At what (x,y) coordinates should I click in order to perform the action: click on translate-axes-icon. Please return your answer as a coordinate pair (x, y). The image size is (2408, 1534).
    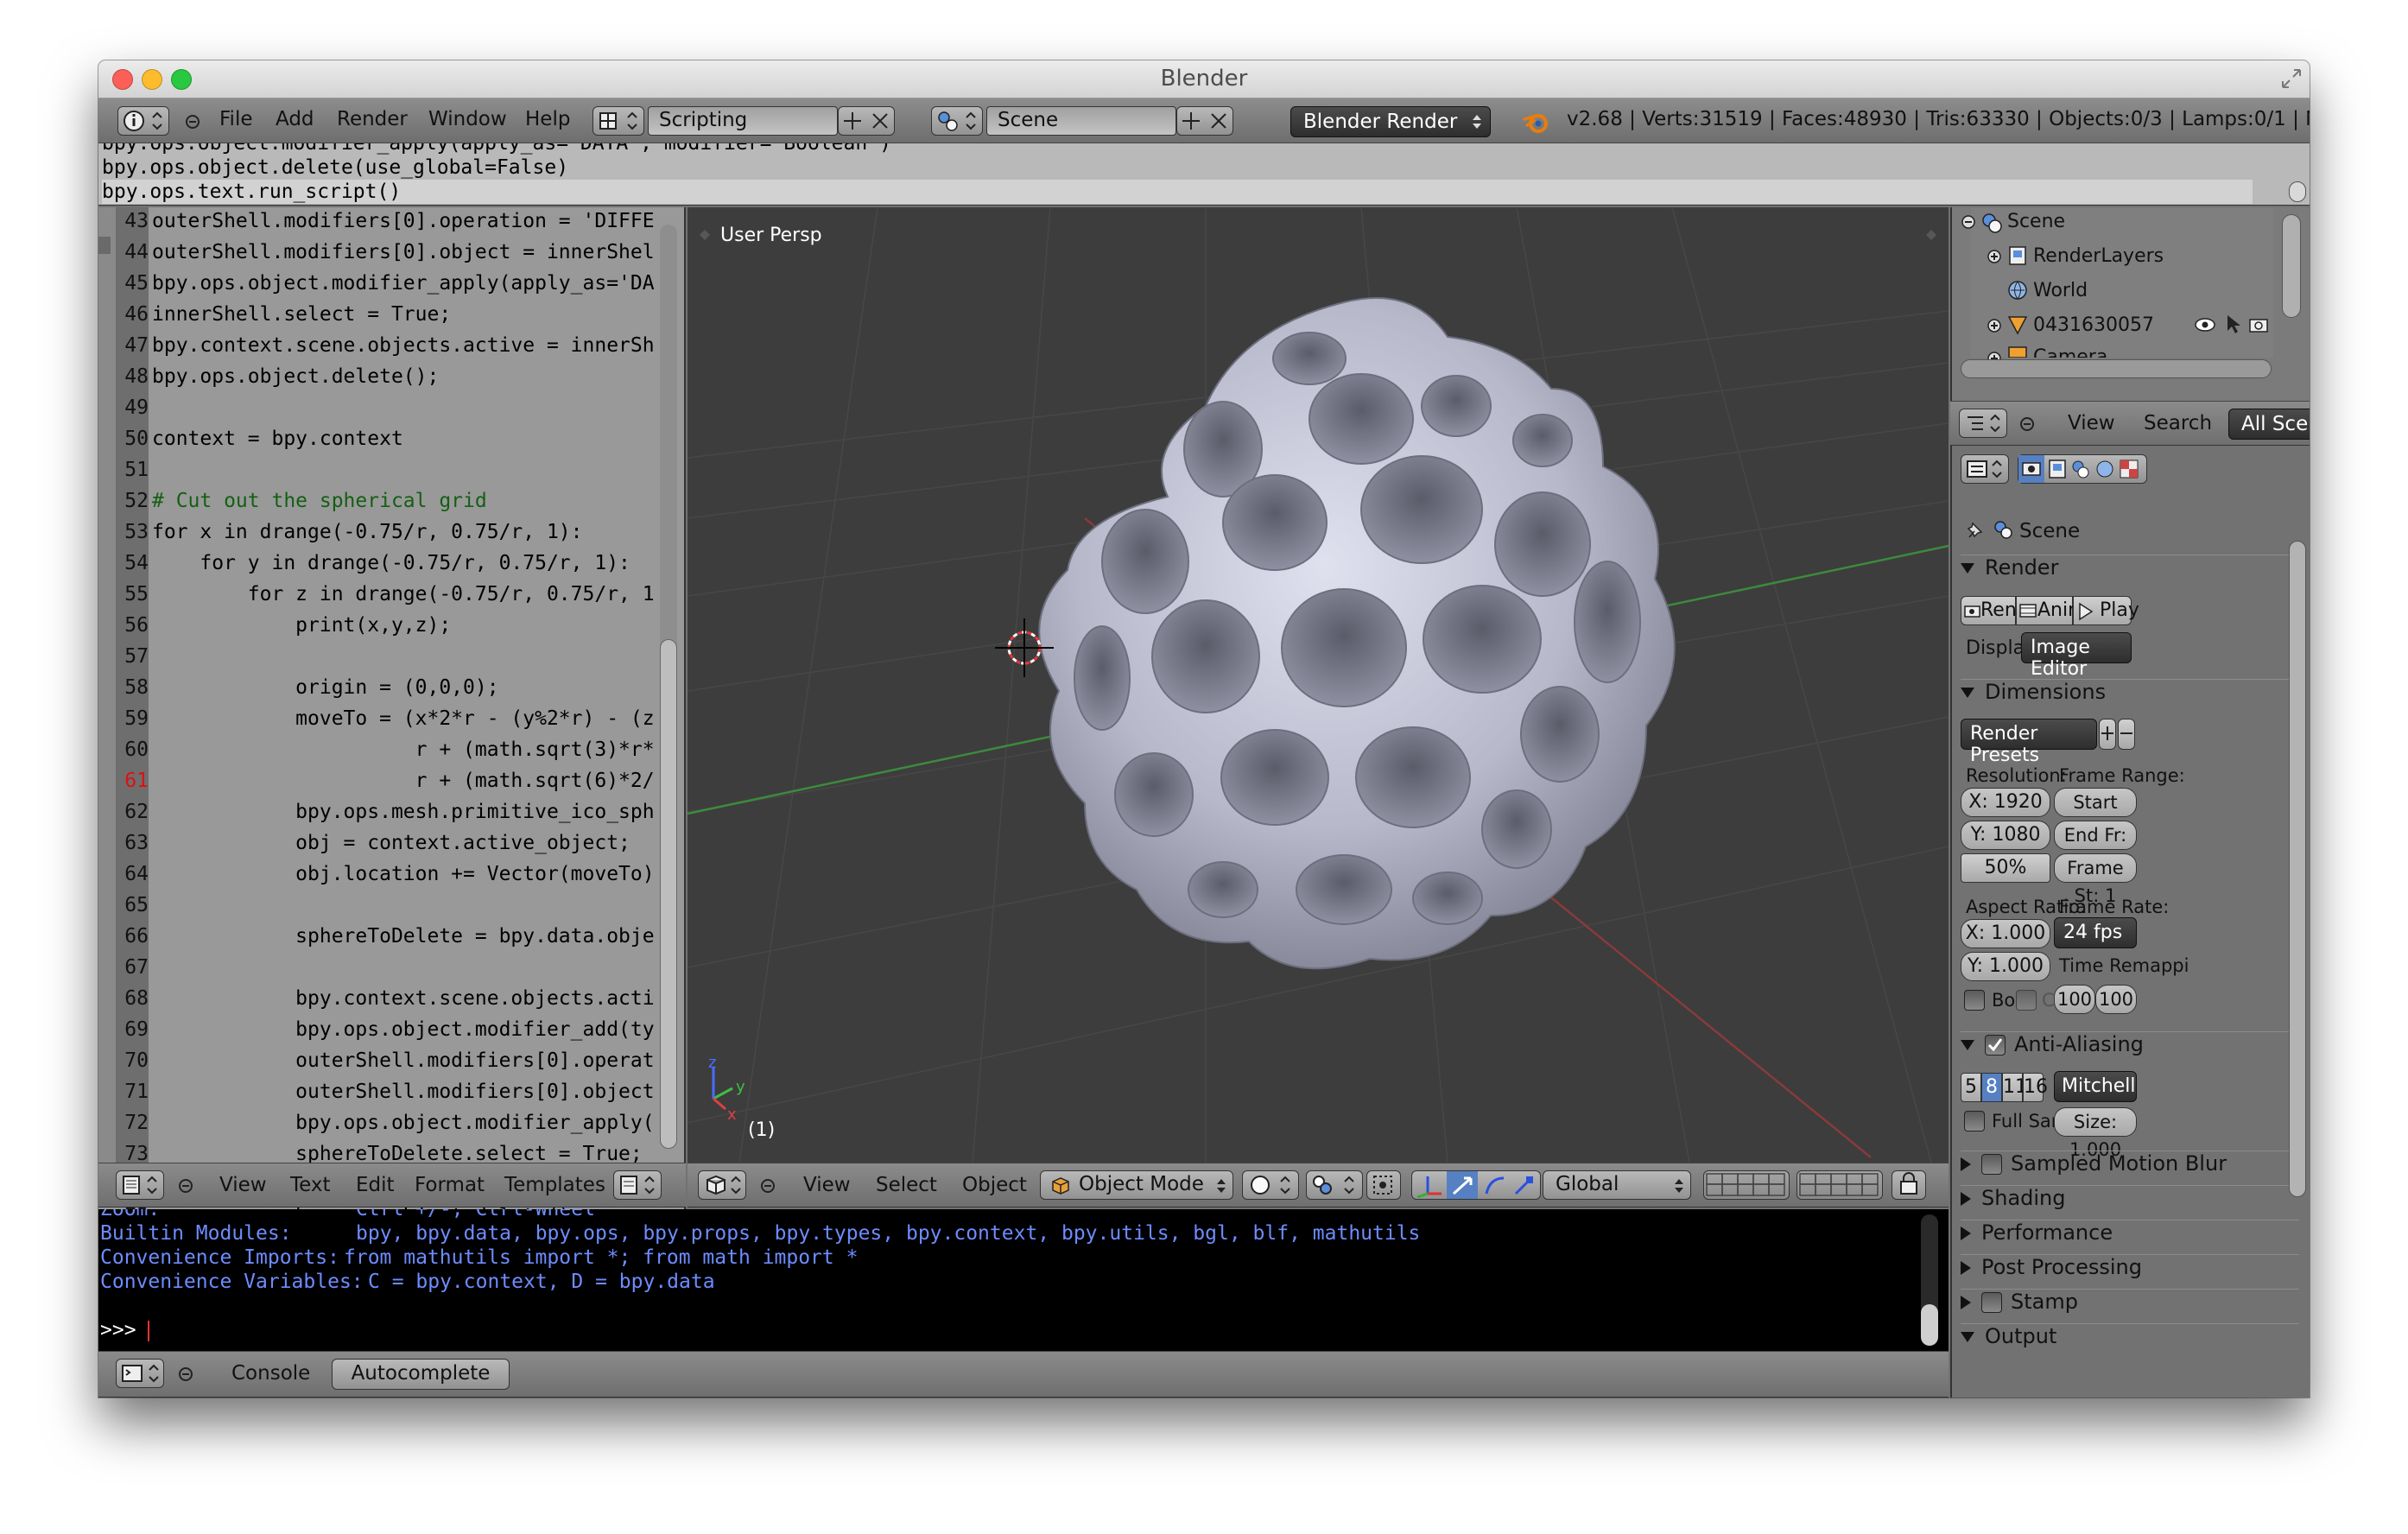
    Looking at the image, I should click on (1429, 1187).